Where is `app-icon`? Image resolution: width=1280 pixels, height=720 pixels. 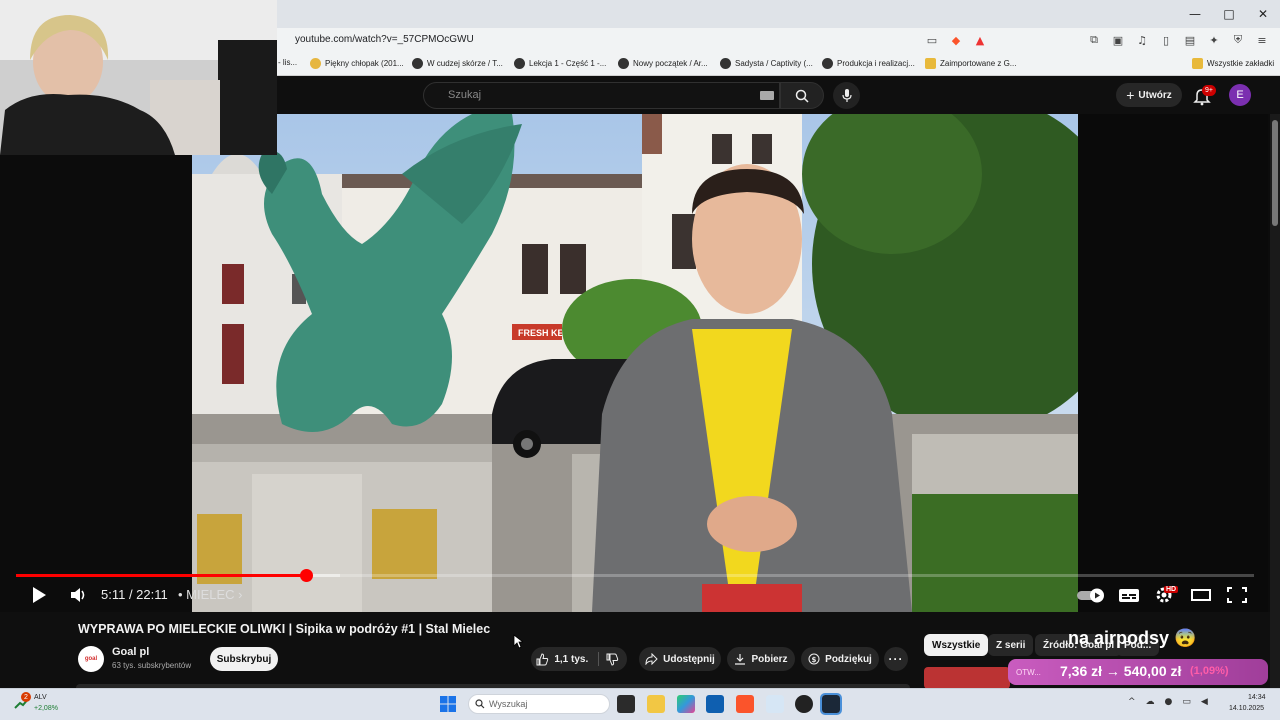 app-icon is located at coordinates (775, 704).